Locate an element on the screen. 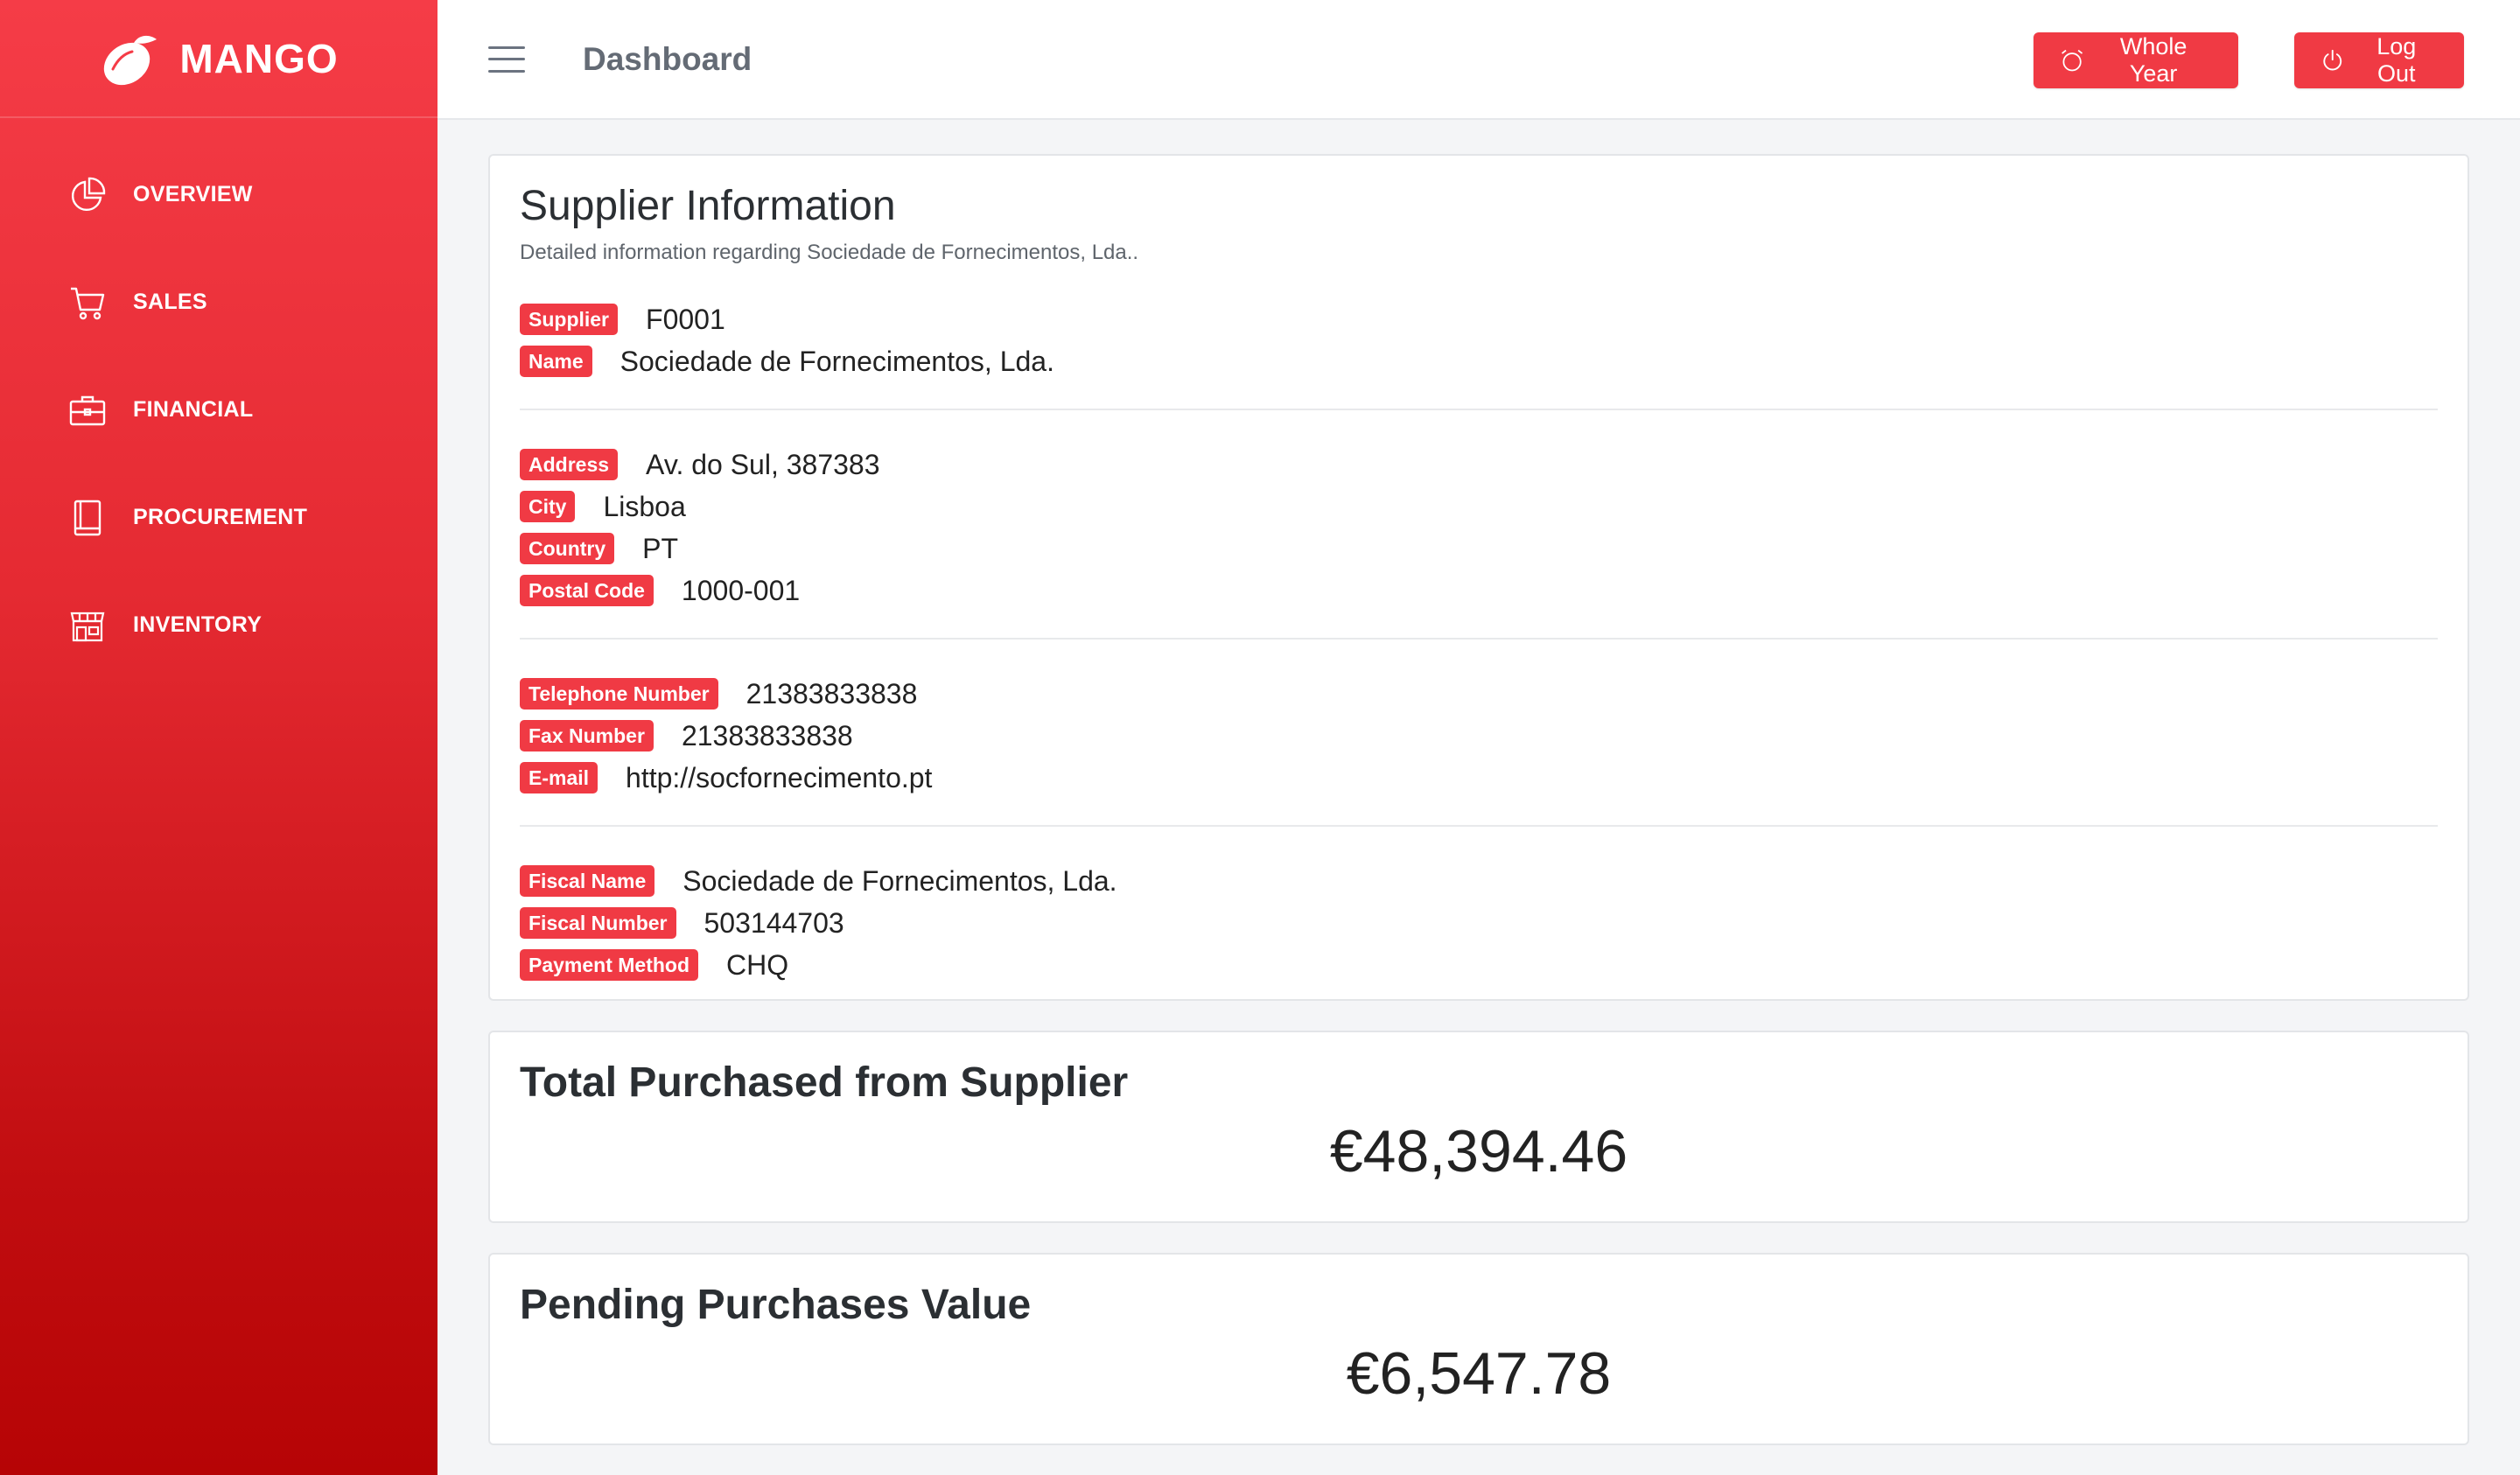 Image resolution: width=2520 pixels, height=1475 pixels. sidebar-item-label: OVERVIEW is located at coordinates (193, 194).